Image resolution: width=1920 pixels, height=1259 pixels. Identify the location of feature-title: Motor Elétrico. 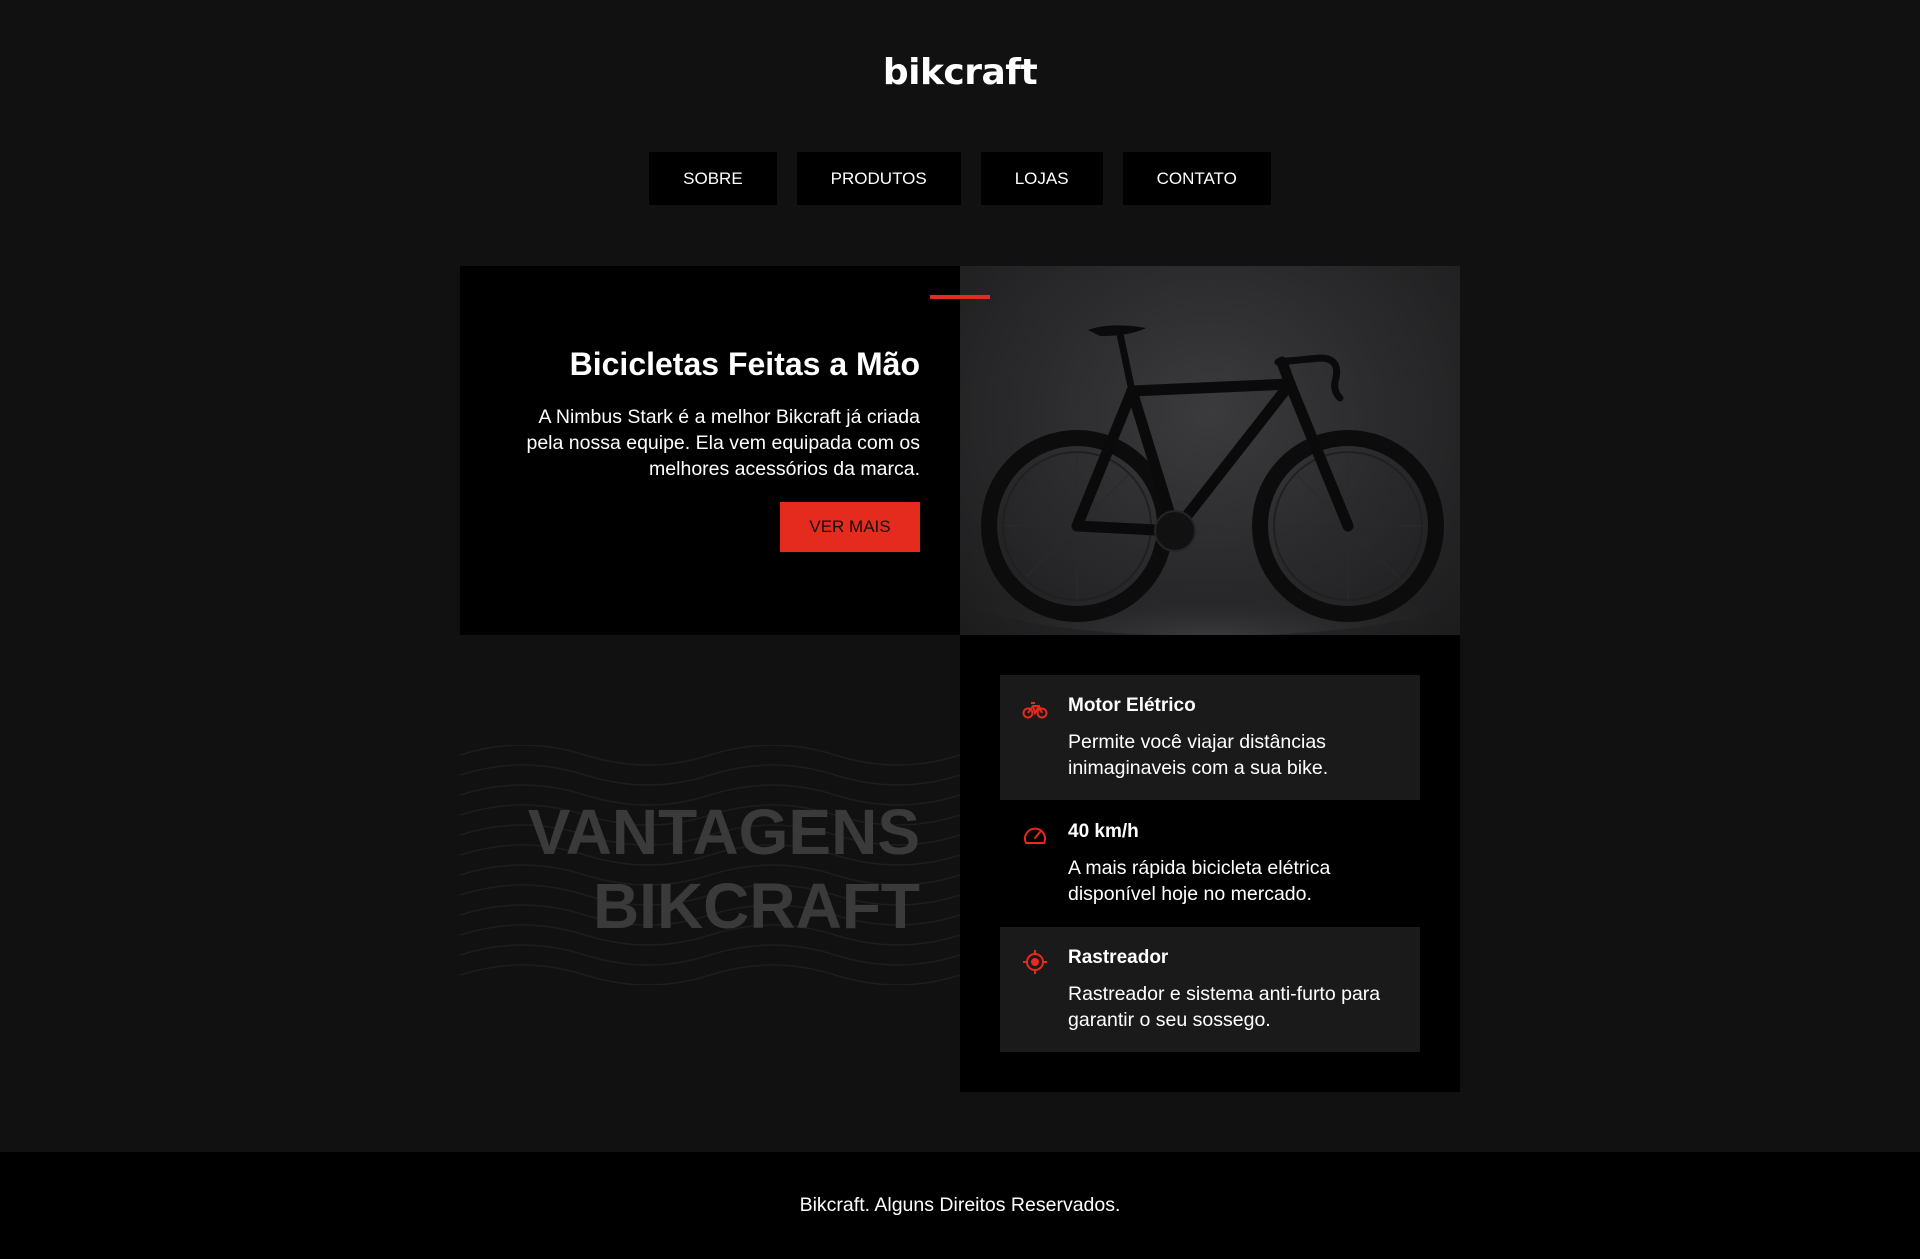
(1132, 705).